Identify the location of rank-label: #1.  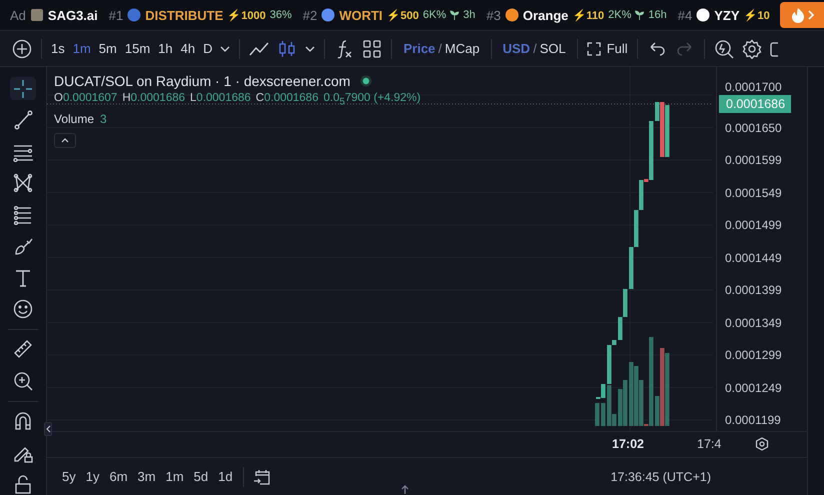
(116, 15).